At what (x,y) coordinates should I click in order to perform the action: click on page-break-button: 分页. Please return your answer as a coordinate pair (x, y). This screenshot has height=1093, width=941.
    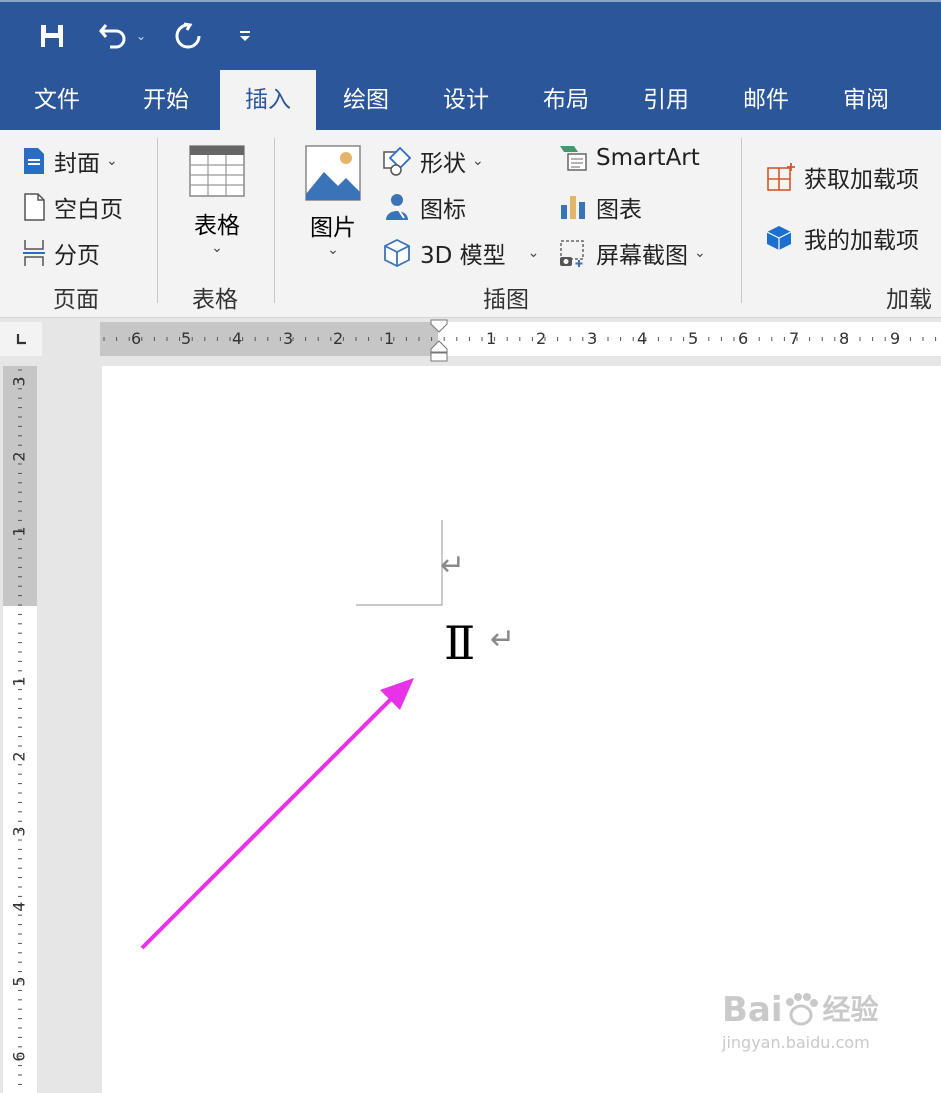
    Looking at the image, I should click on (61, 253).